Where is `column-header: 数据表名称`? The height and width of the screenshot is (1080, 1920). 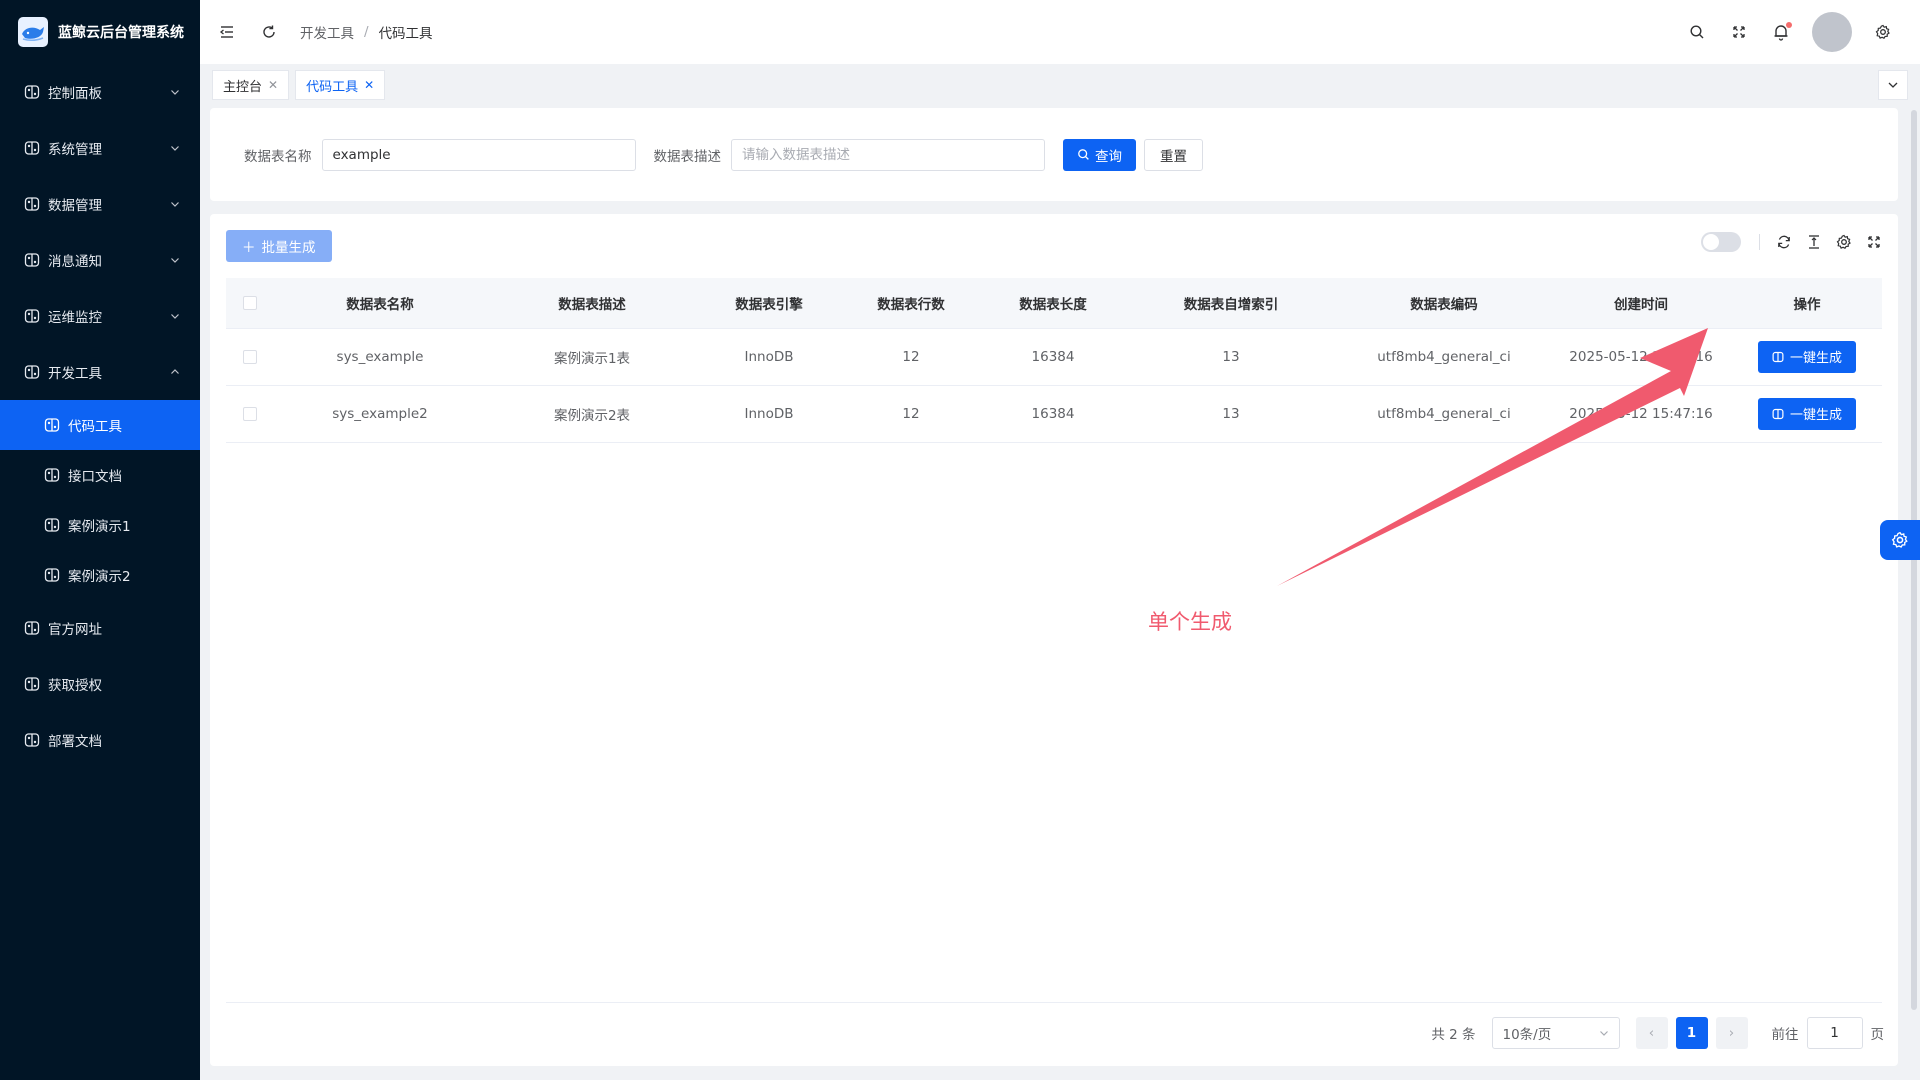 column-header: 数据表名称 is located at coordinates (380, 303).